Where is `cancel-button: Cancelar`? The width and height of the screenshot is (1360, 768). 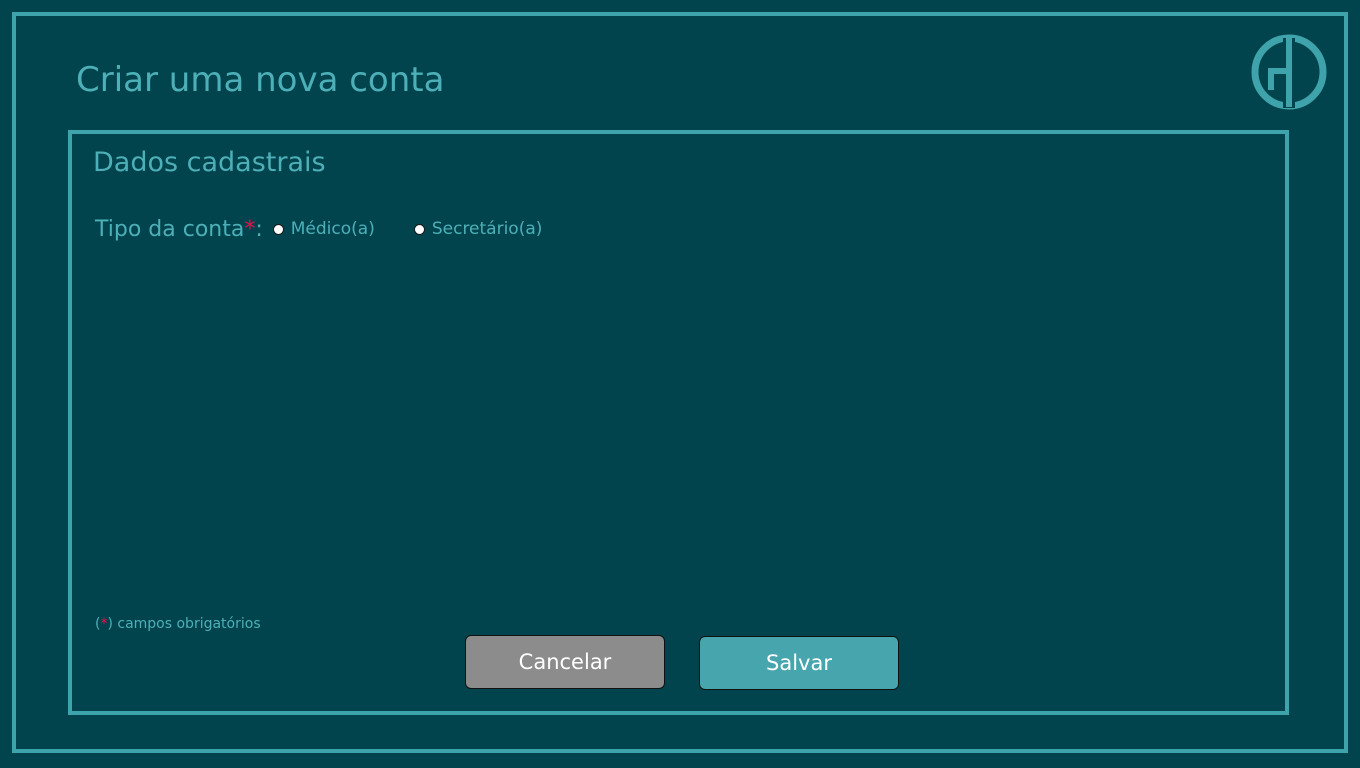
cancel-button: Cancelar is located at coordinates (565, 662).